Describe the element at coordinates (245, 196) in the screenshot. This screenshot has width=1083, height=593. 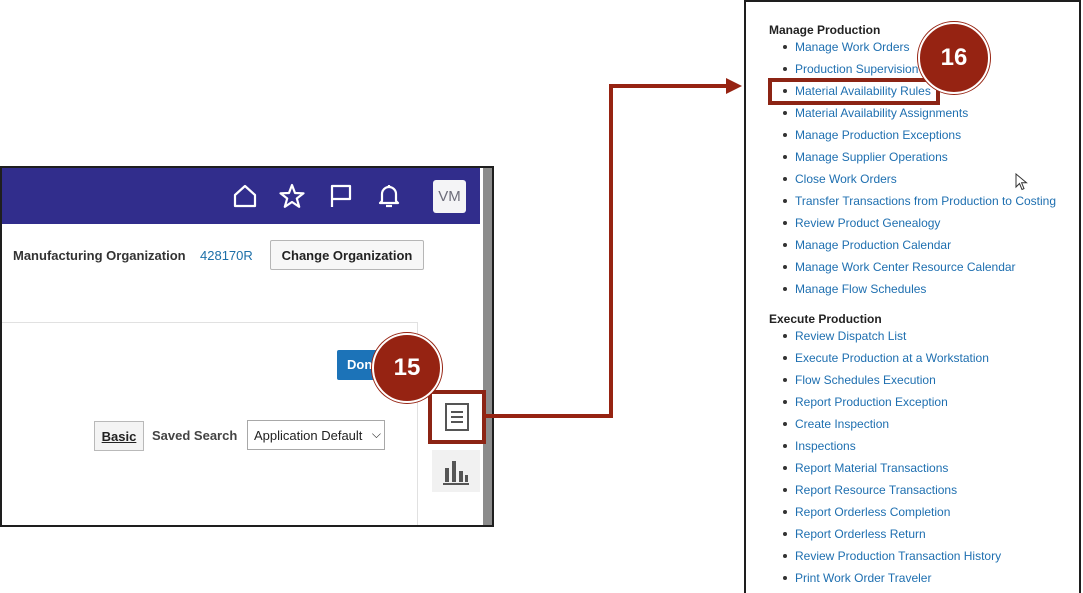
I see `home-icon` at that location.